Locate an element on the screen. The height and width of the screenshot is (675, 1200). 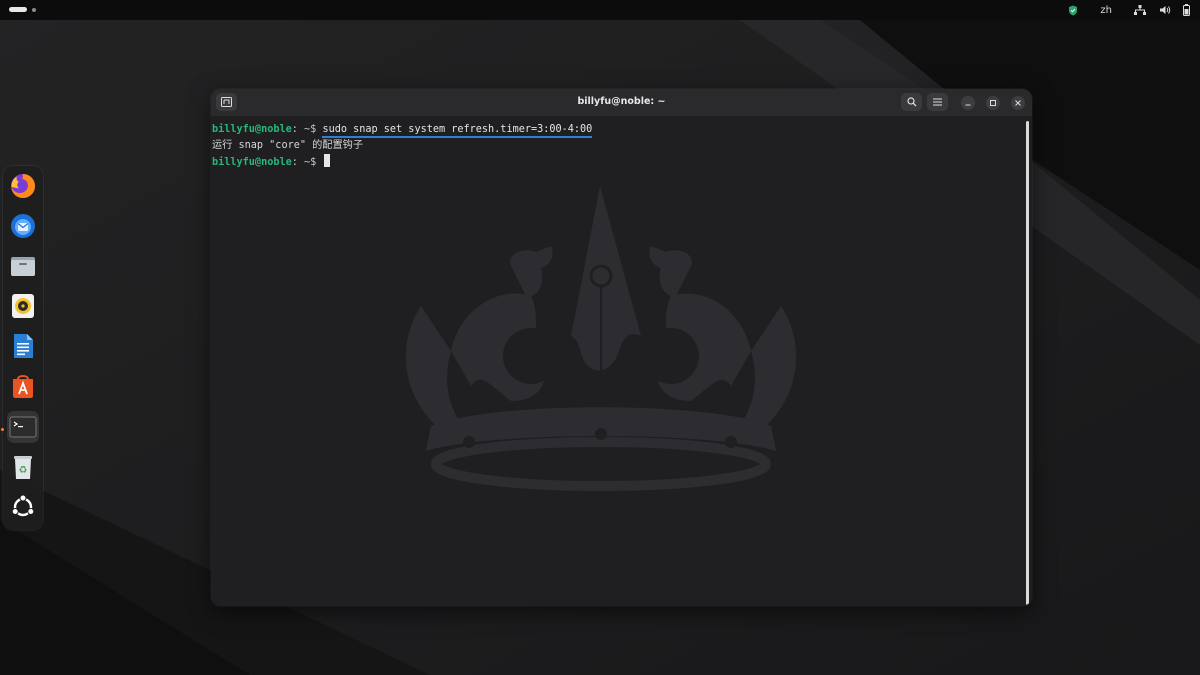
crown-watermark is located at coordinates (601, 338).